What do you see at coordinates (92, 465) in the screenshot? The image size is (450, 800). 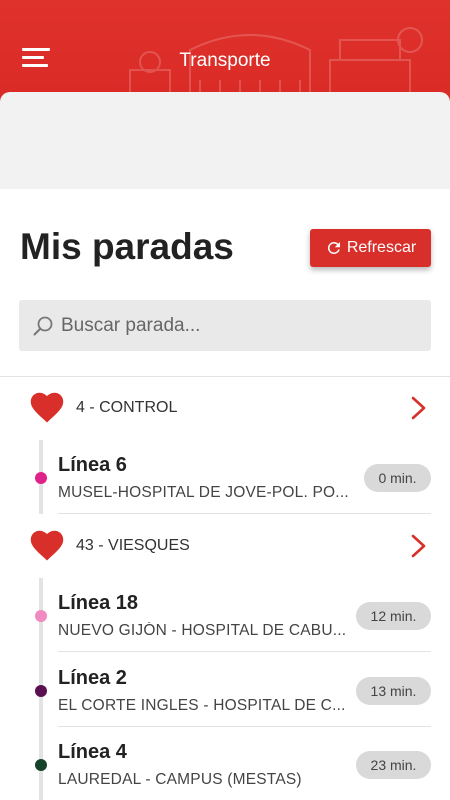 I see `line-name: Línea 6` at bounding box center [92, 465].